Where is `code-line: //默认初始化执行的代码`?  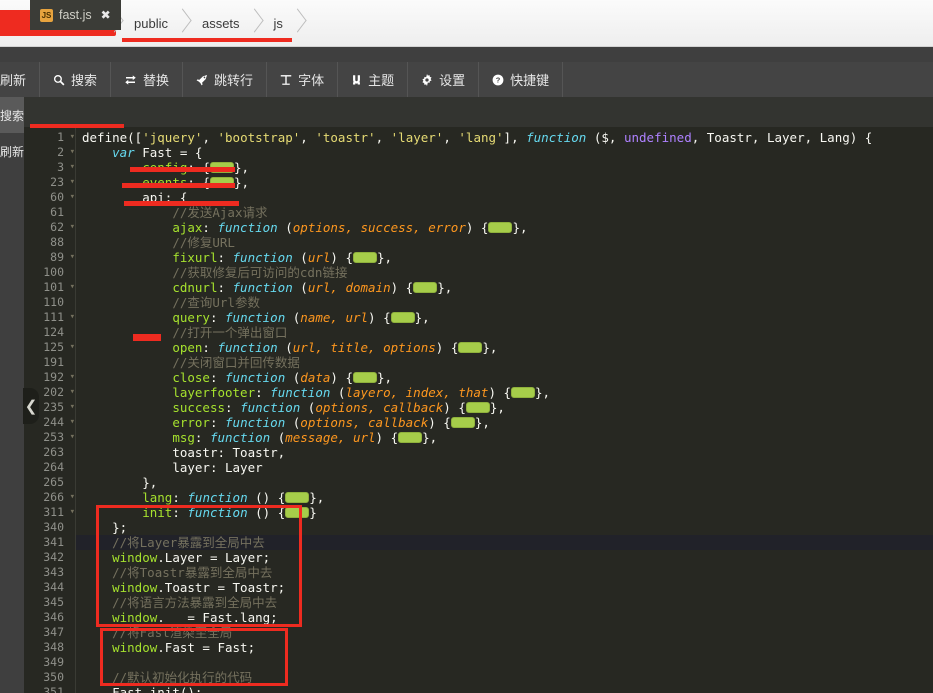 code-line: //默认初始化执行的代码 is located at coordinates (504, 677).